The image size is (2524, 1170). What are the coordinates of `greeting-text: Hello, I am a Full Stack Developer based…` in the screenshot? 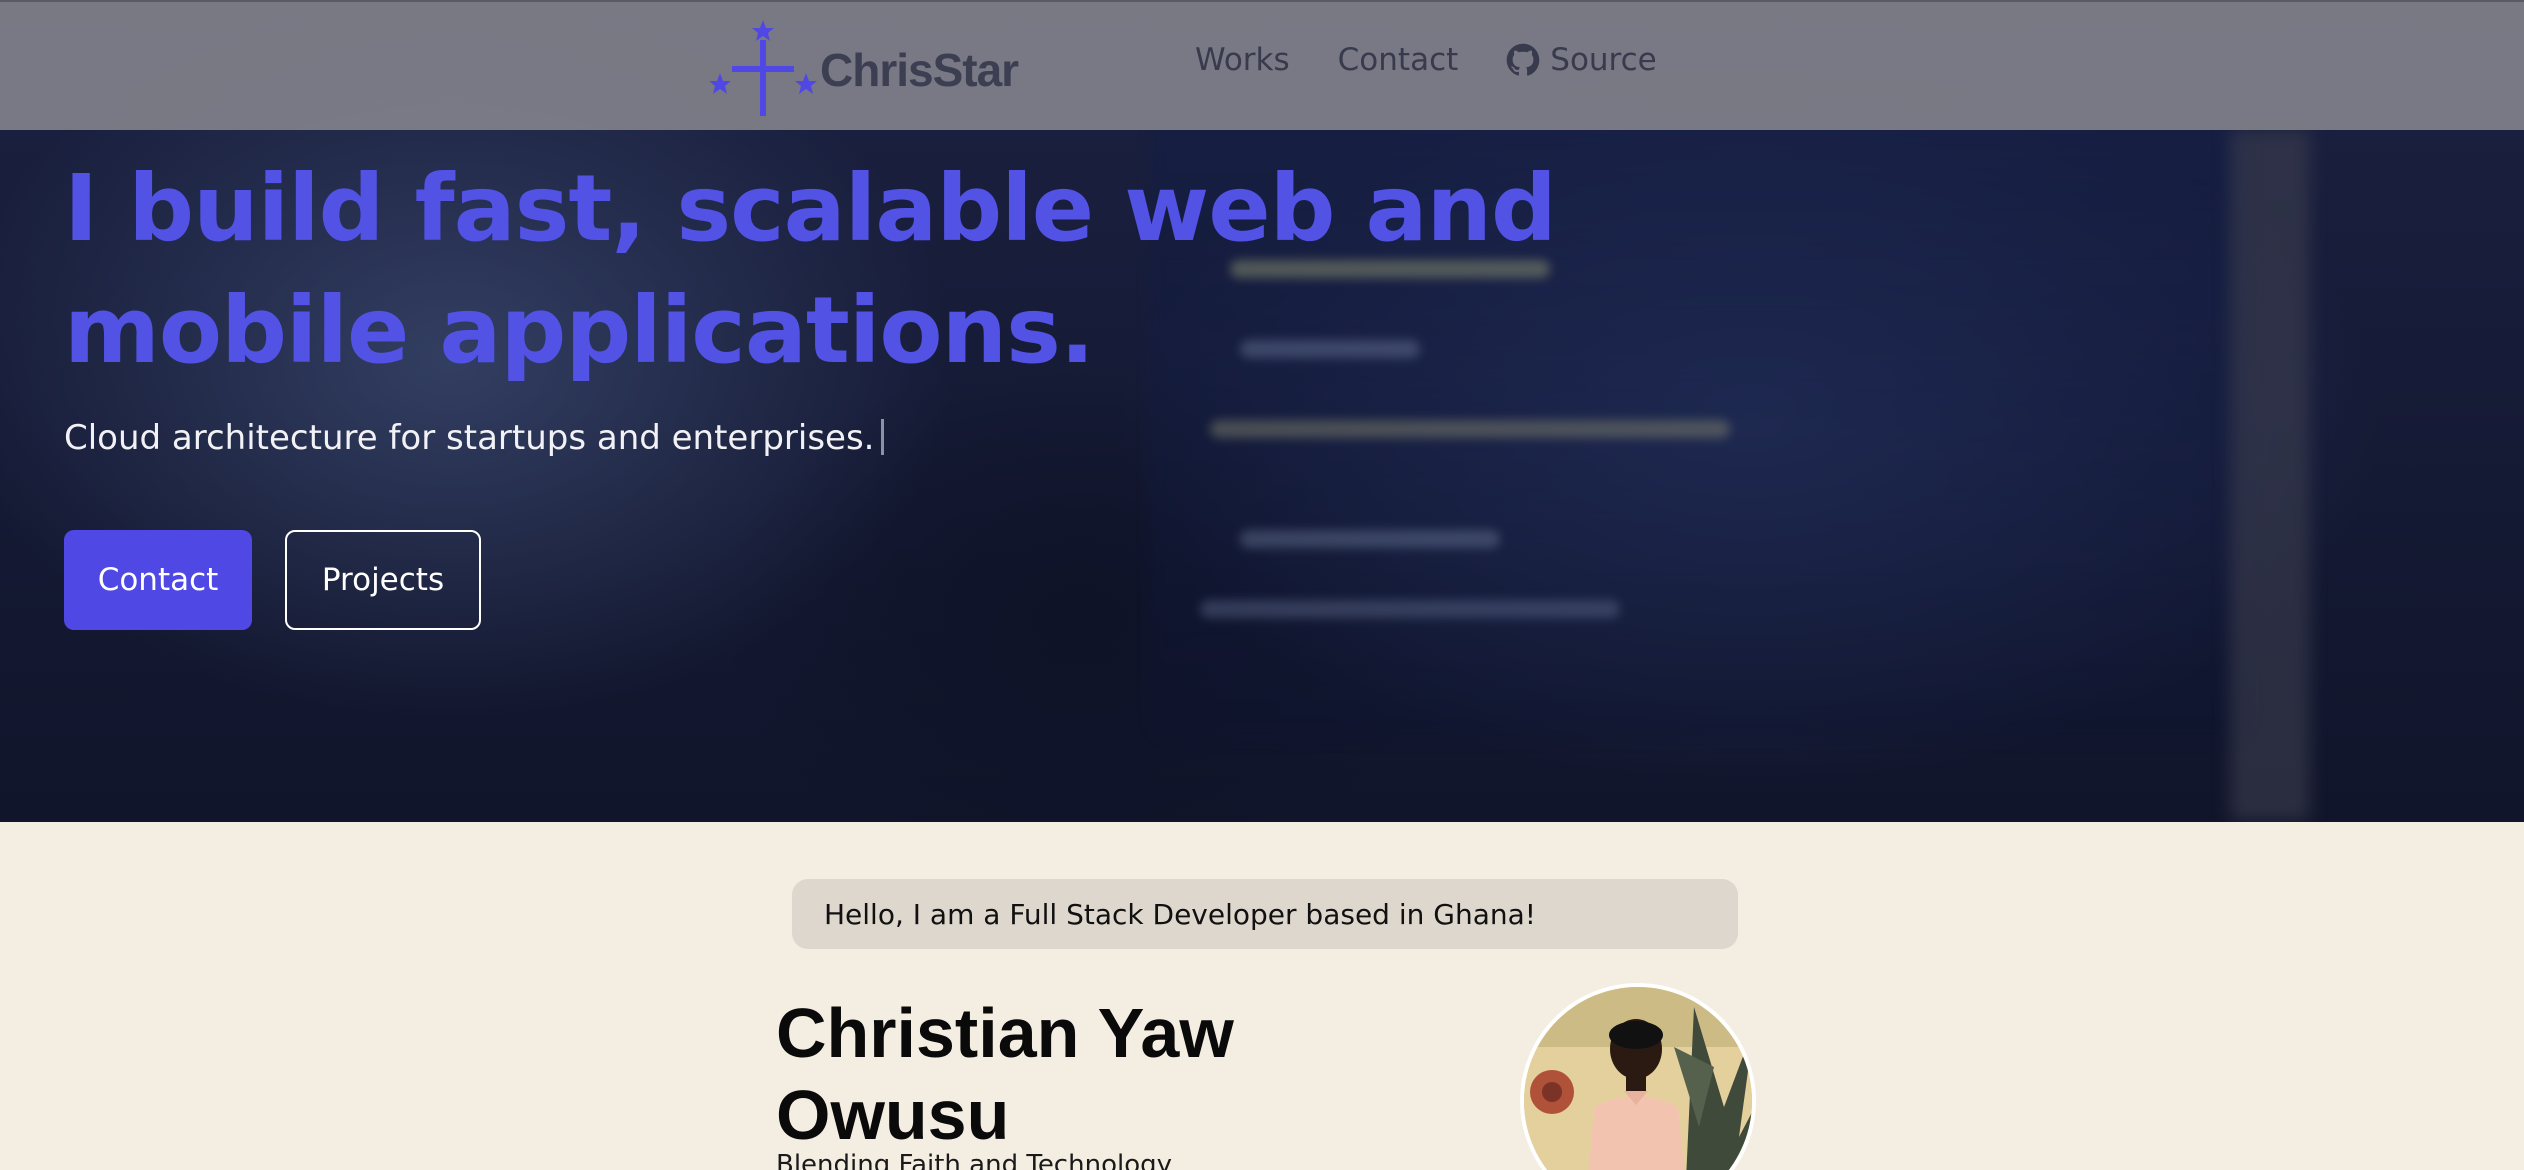 It's located at (1180, 914).